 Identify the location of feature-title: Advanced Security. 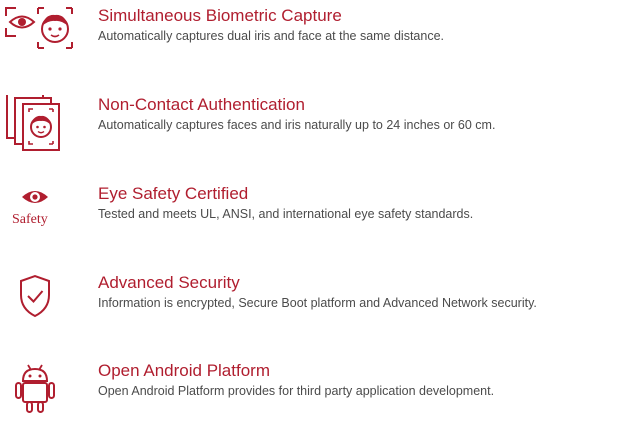
(169, 282).